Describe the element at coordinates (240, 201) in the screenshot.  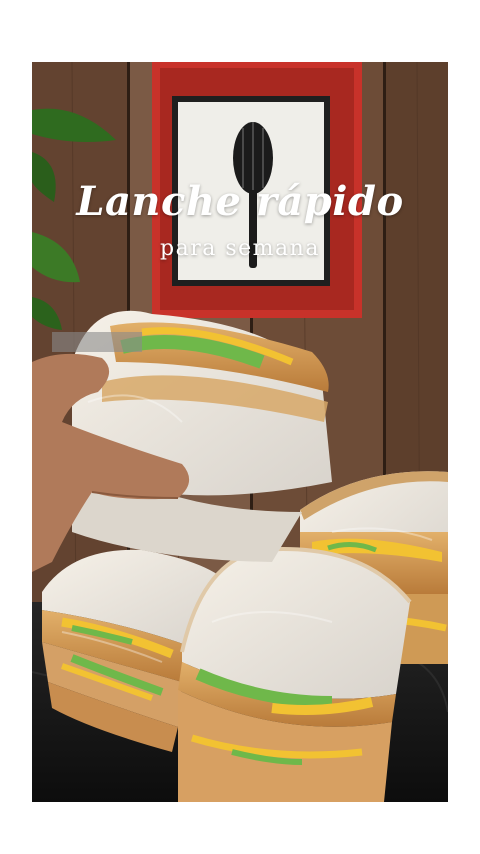
I see `caption-title: Lanche rápido` at that location.